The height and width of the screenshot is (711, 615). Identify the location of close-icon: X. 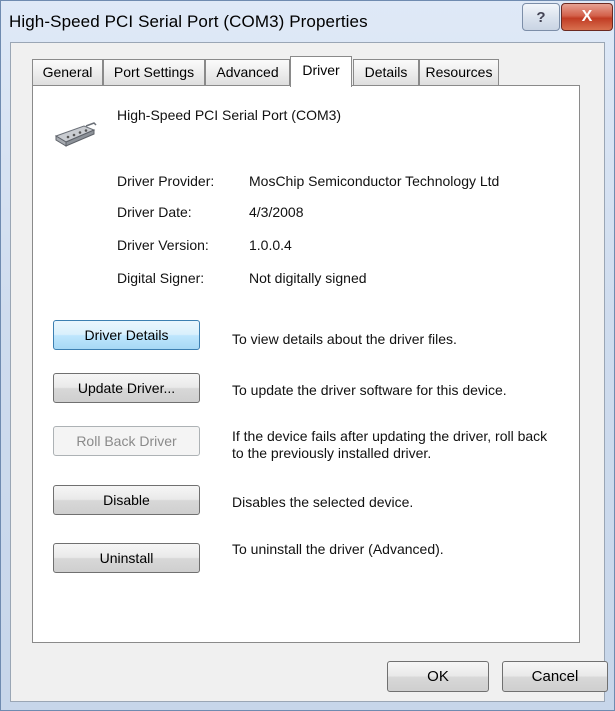
(587, 16).